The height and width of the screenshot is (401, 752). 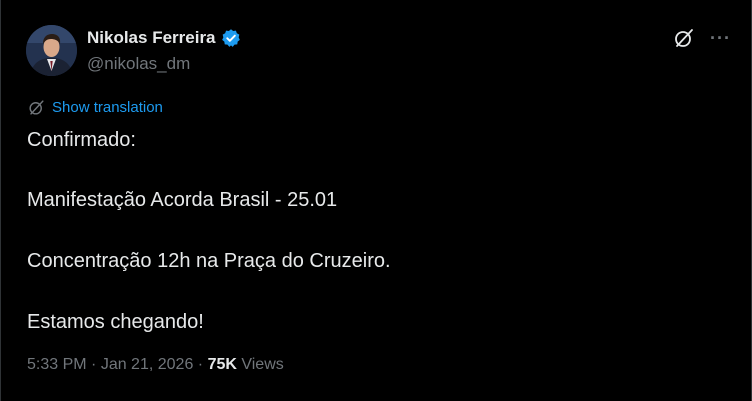 I want to click on translate-icon, so click(x=36, y=107).